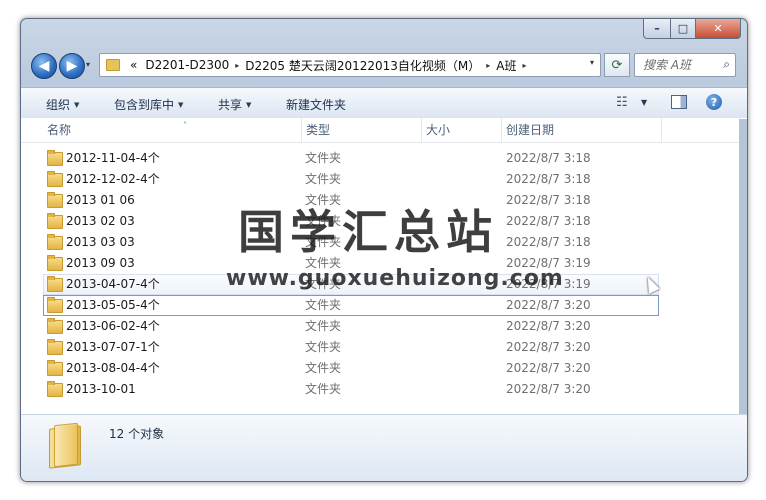  What do you see at coordinates (644, 102) in the screenshot?
I see `view-dropdown-icon: ▼` at bounding box center [644, 102].